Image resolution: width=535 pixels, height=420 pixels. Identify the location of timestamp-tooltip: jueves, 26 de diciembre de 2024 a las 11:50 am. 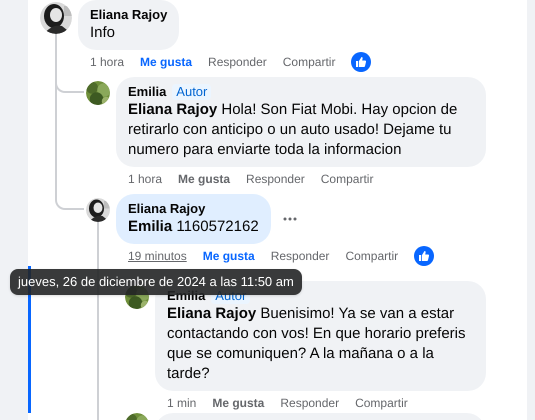
(156, 282).